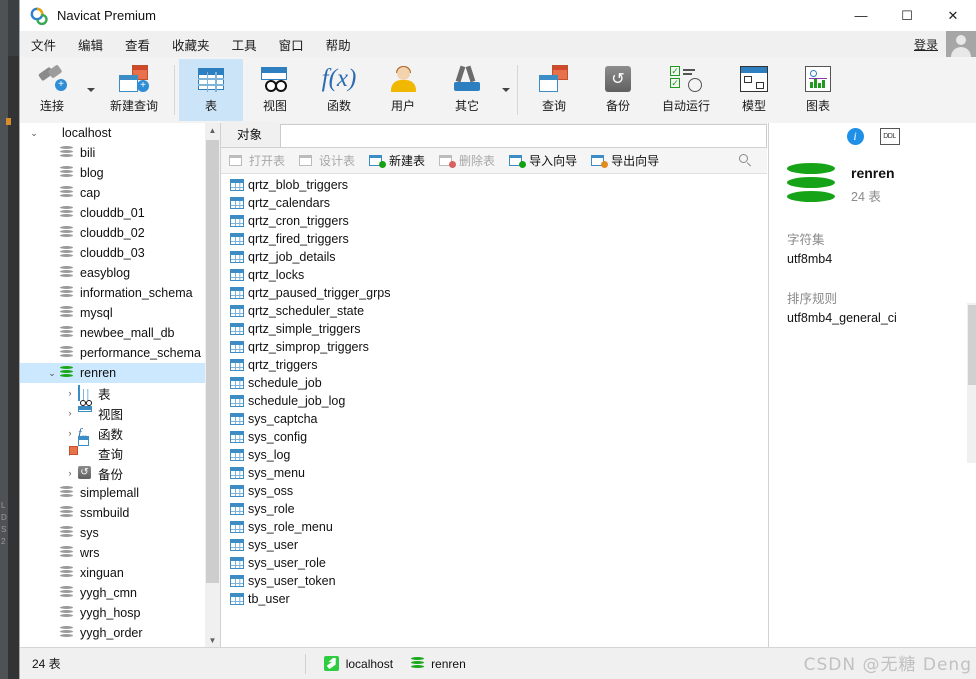  I want to click on tree-node-clouddb_03: clouddb_03, so click(112, 253).